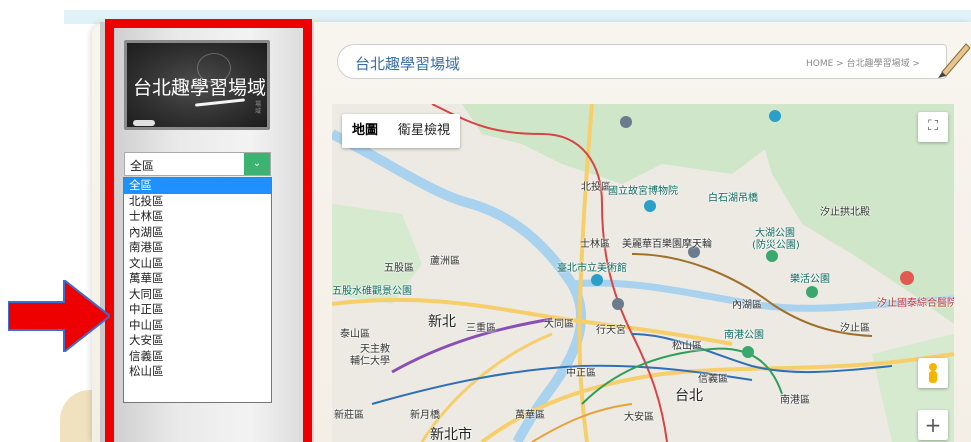  Describe the element at coordinates (530, 415) in the screenshot. I see `map-label: 萬華區` at that location.